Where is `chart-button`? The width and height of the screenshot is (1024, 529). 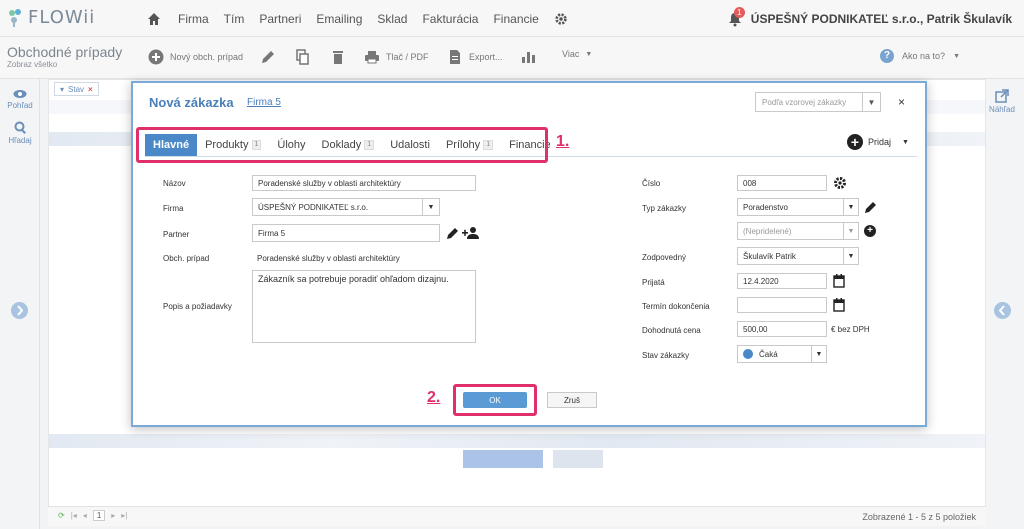 chart-button is located at coordinates (528, 57).